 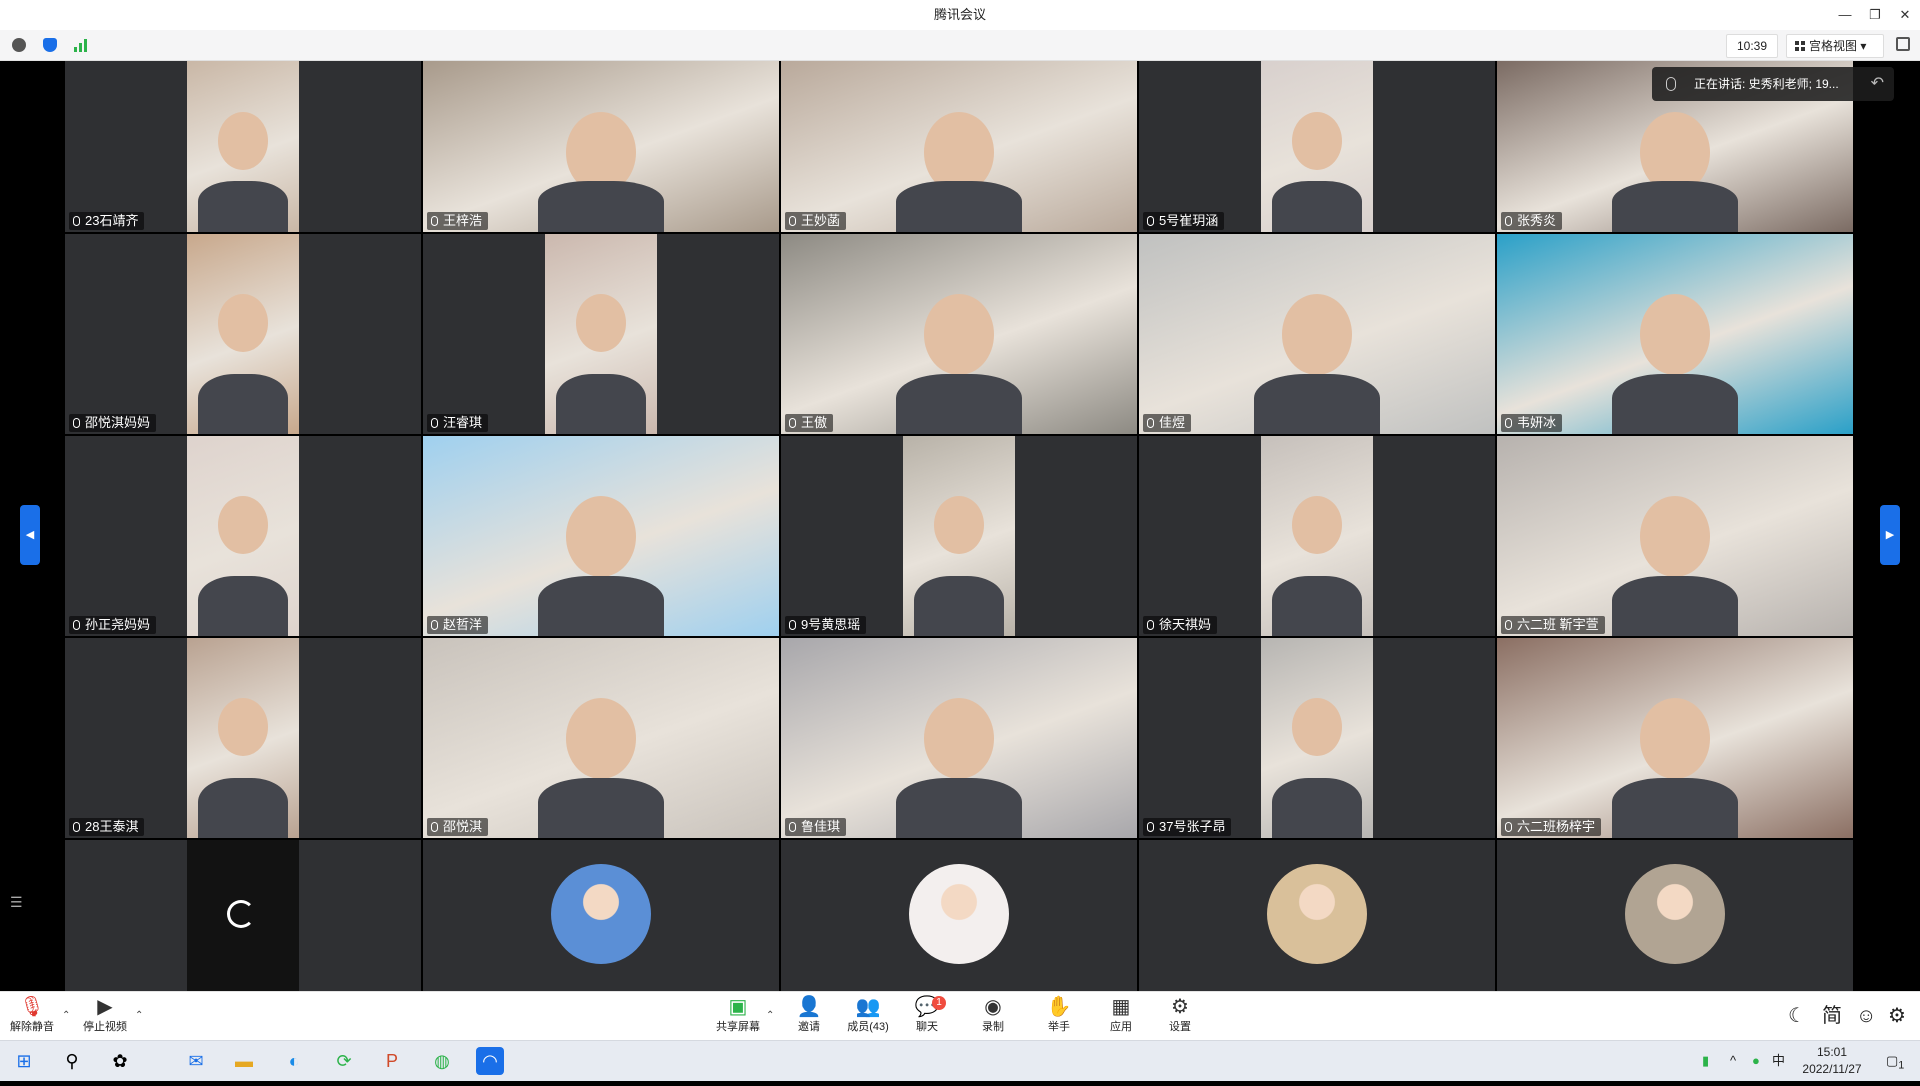 I want to click on audio-options-caret: ⌃, so click(x=66, y=1015).